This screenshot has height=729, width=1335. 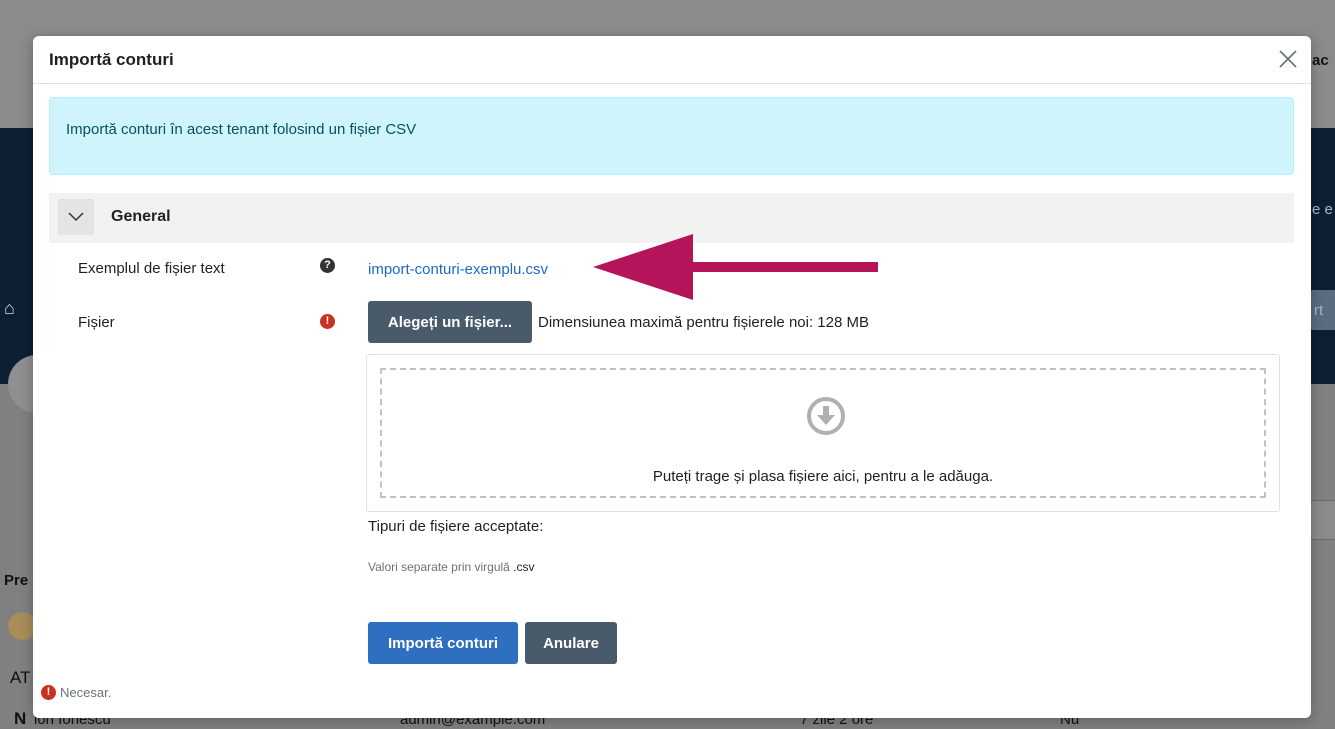 I want to click on cancel-button: Anulare, so click(x=571, y=643).